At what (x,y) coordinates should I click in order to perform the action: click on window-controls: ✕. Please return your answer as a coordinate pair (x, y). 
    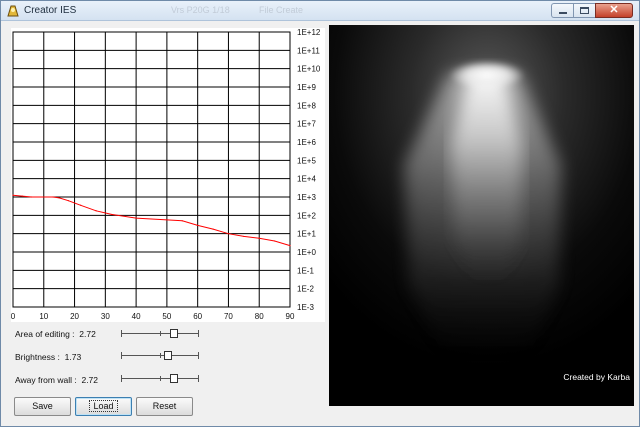
    Looking at the image, I should click on (592, 10).